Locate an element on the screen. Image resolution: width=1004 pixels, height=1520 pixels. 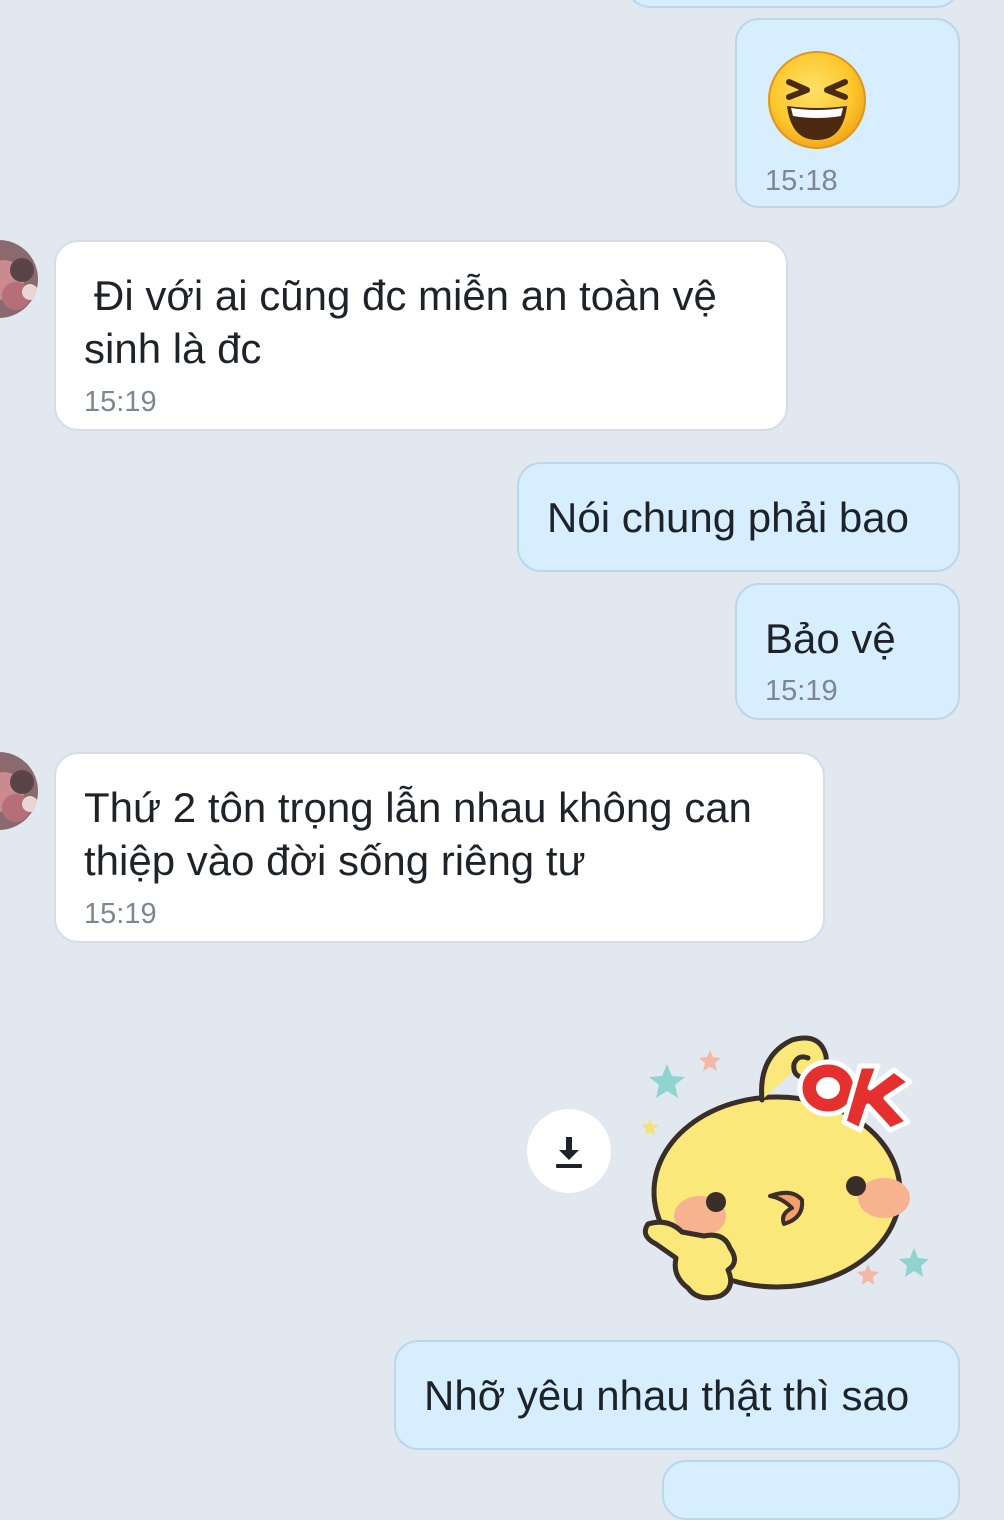
message-text: Nói chung phải bao is located at coordinates (728, 517).